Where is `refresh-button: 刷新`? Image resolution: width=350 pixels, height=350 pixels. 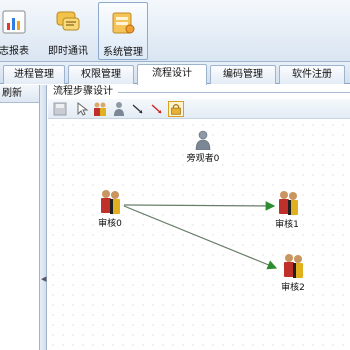 refresh-button: 刷新 is located at coordinates (19, 94).